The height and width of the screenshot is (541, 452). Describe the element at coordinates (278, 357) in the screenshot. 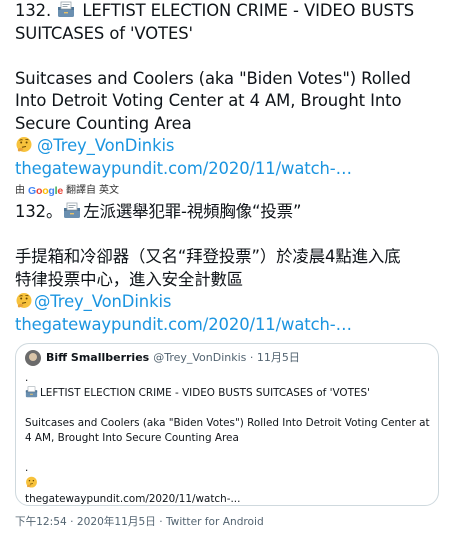

I see `quoted-date: 11月5日` at that location.